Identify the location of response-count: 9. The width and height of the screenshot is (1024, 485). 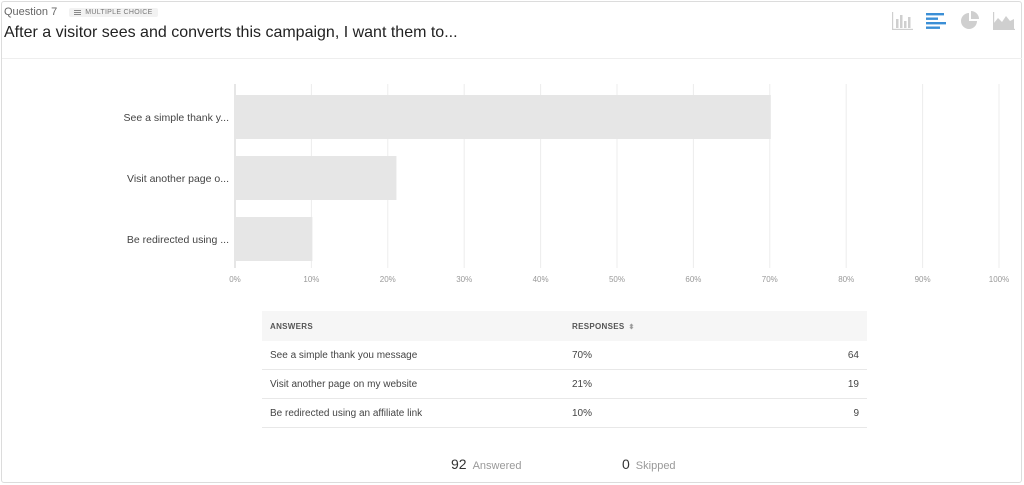
(856, 413).